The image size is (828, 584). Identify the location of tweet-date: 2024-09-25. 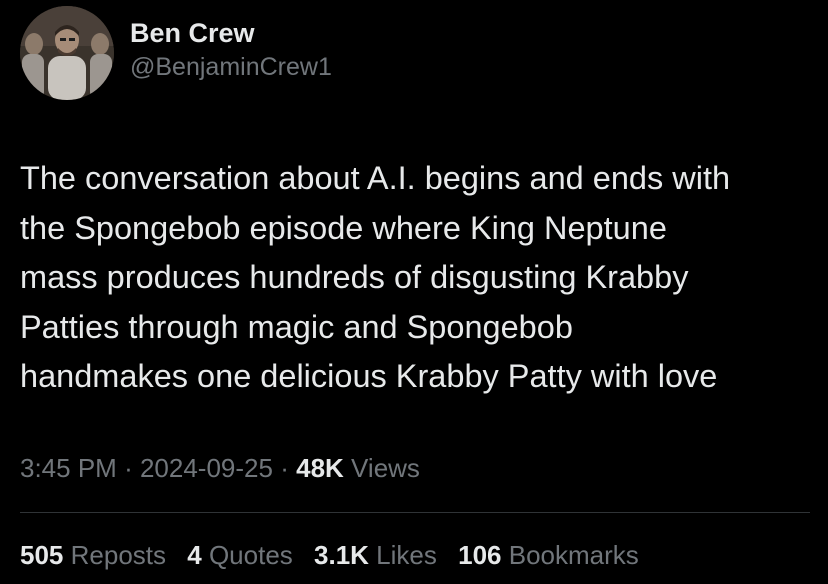
(206, 468).